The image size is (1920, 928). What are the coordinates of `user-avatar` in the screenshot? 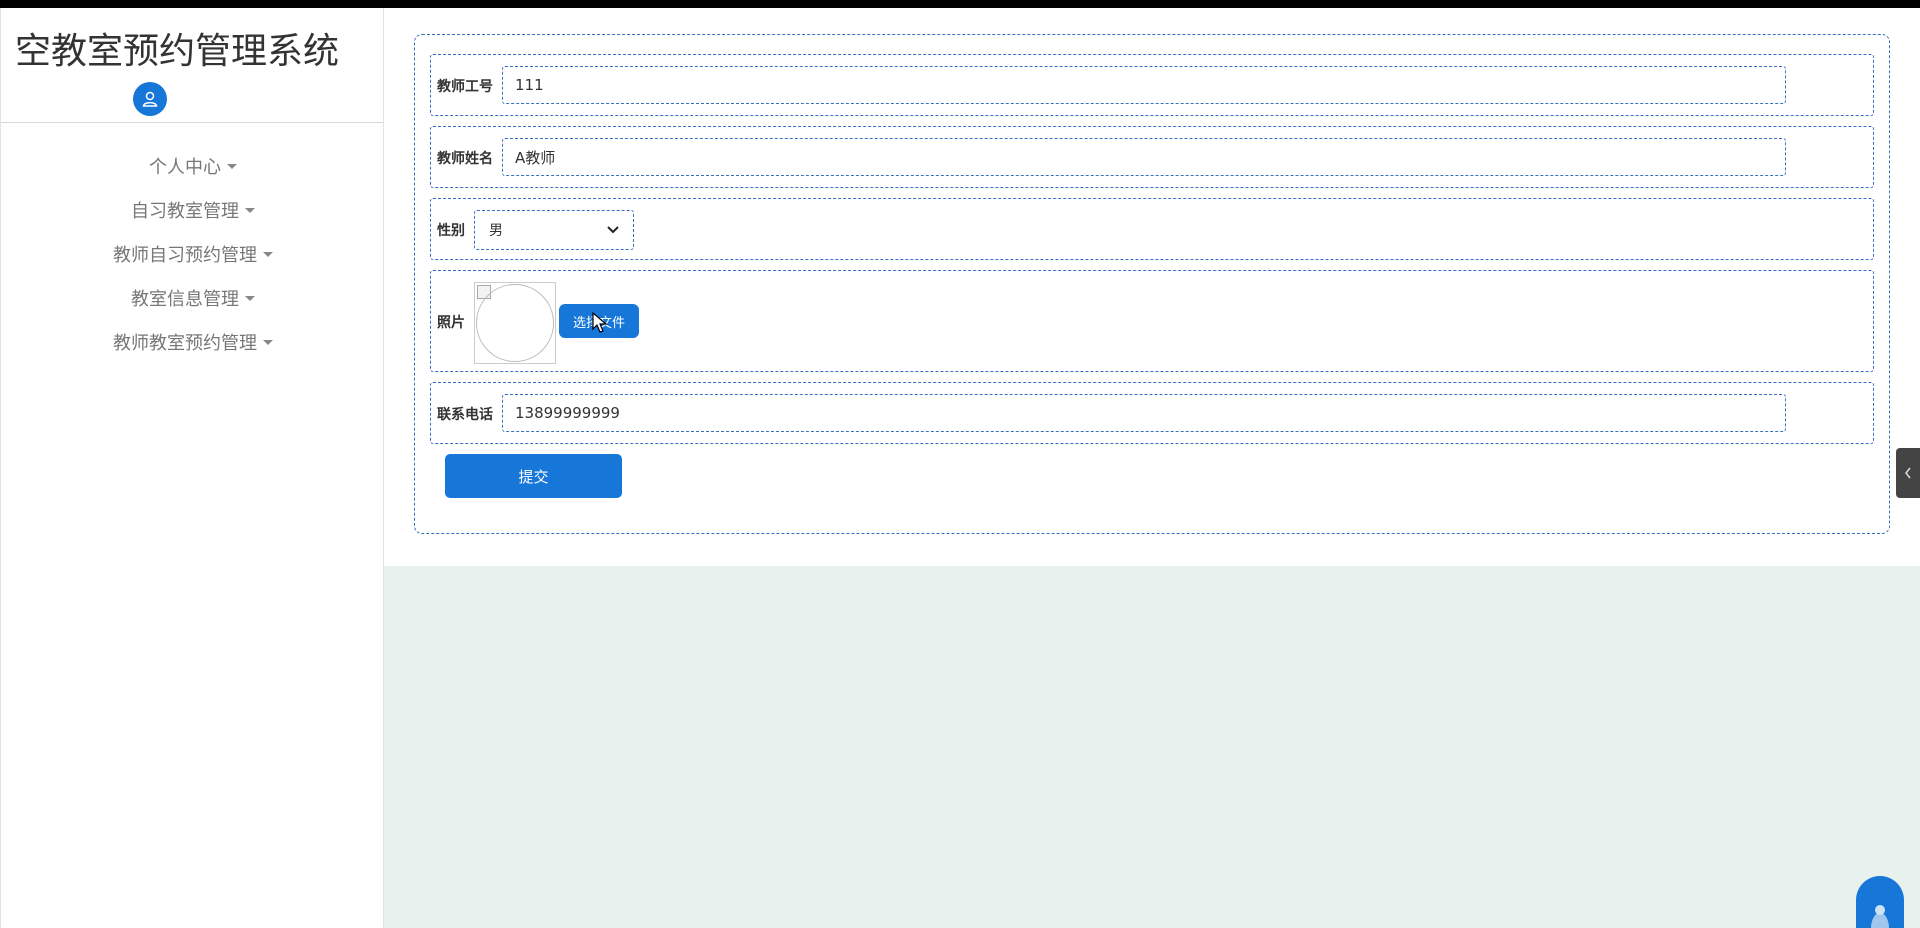 It's located at (150, 99).